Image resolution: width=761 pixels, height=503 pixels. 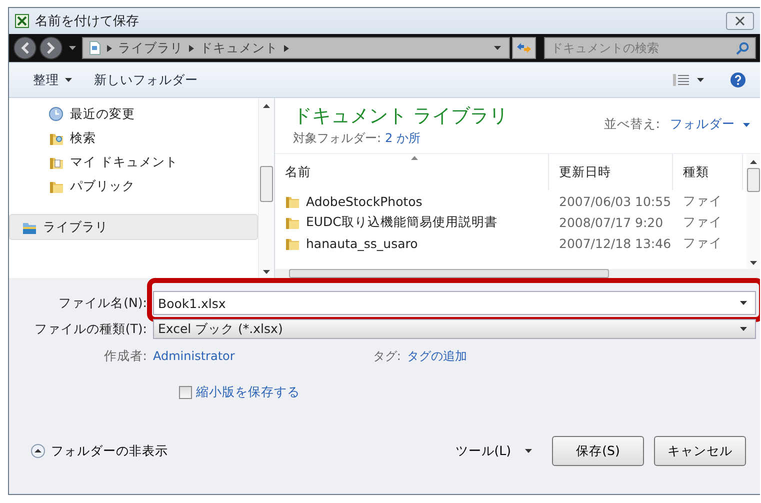 What do you see at coordinates (436, 356) in the screenshot?
I see `tags-link: タグの追加` at bounding box center [436, 356].